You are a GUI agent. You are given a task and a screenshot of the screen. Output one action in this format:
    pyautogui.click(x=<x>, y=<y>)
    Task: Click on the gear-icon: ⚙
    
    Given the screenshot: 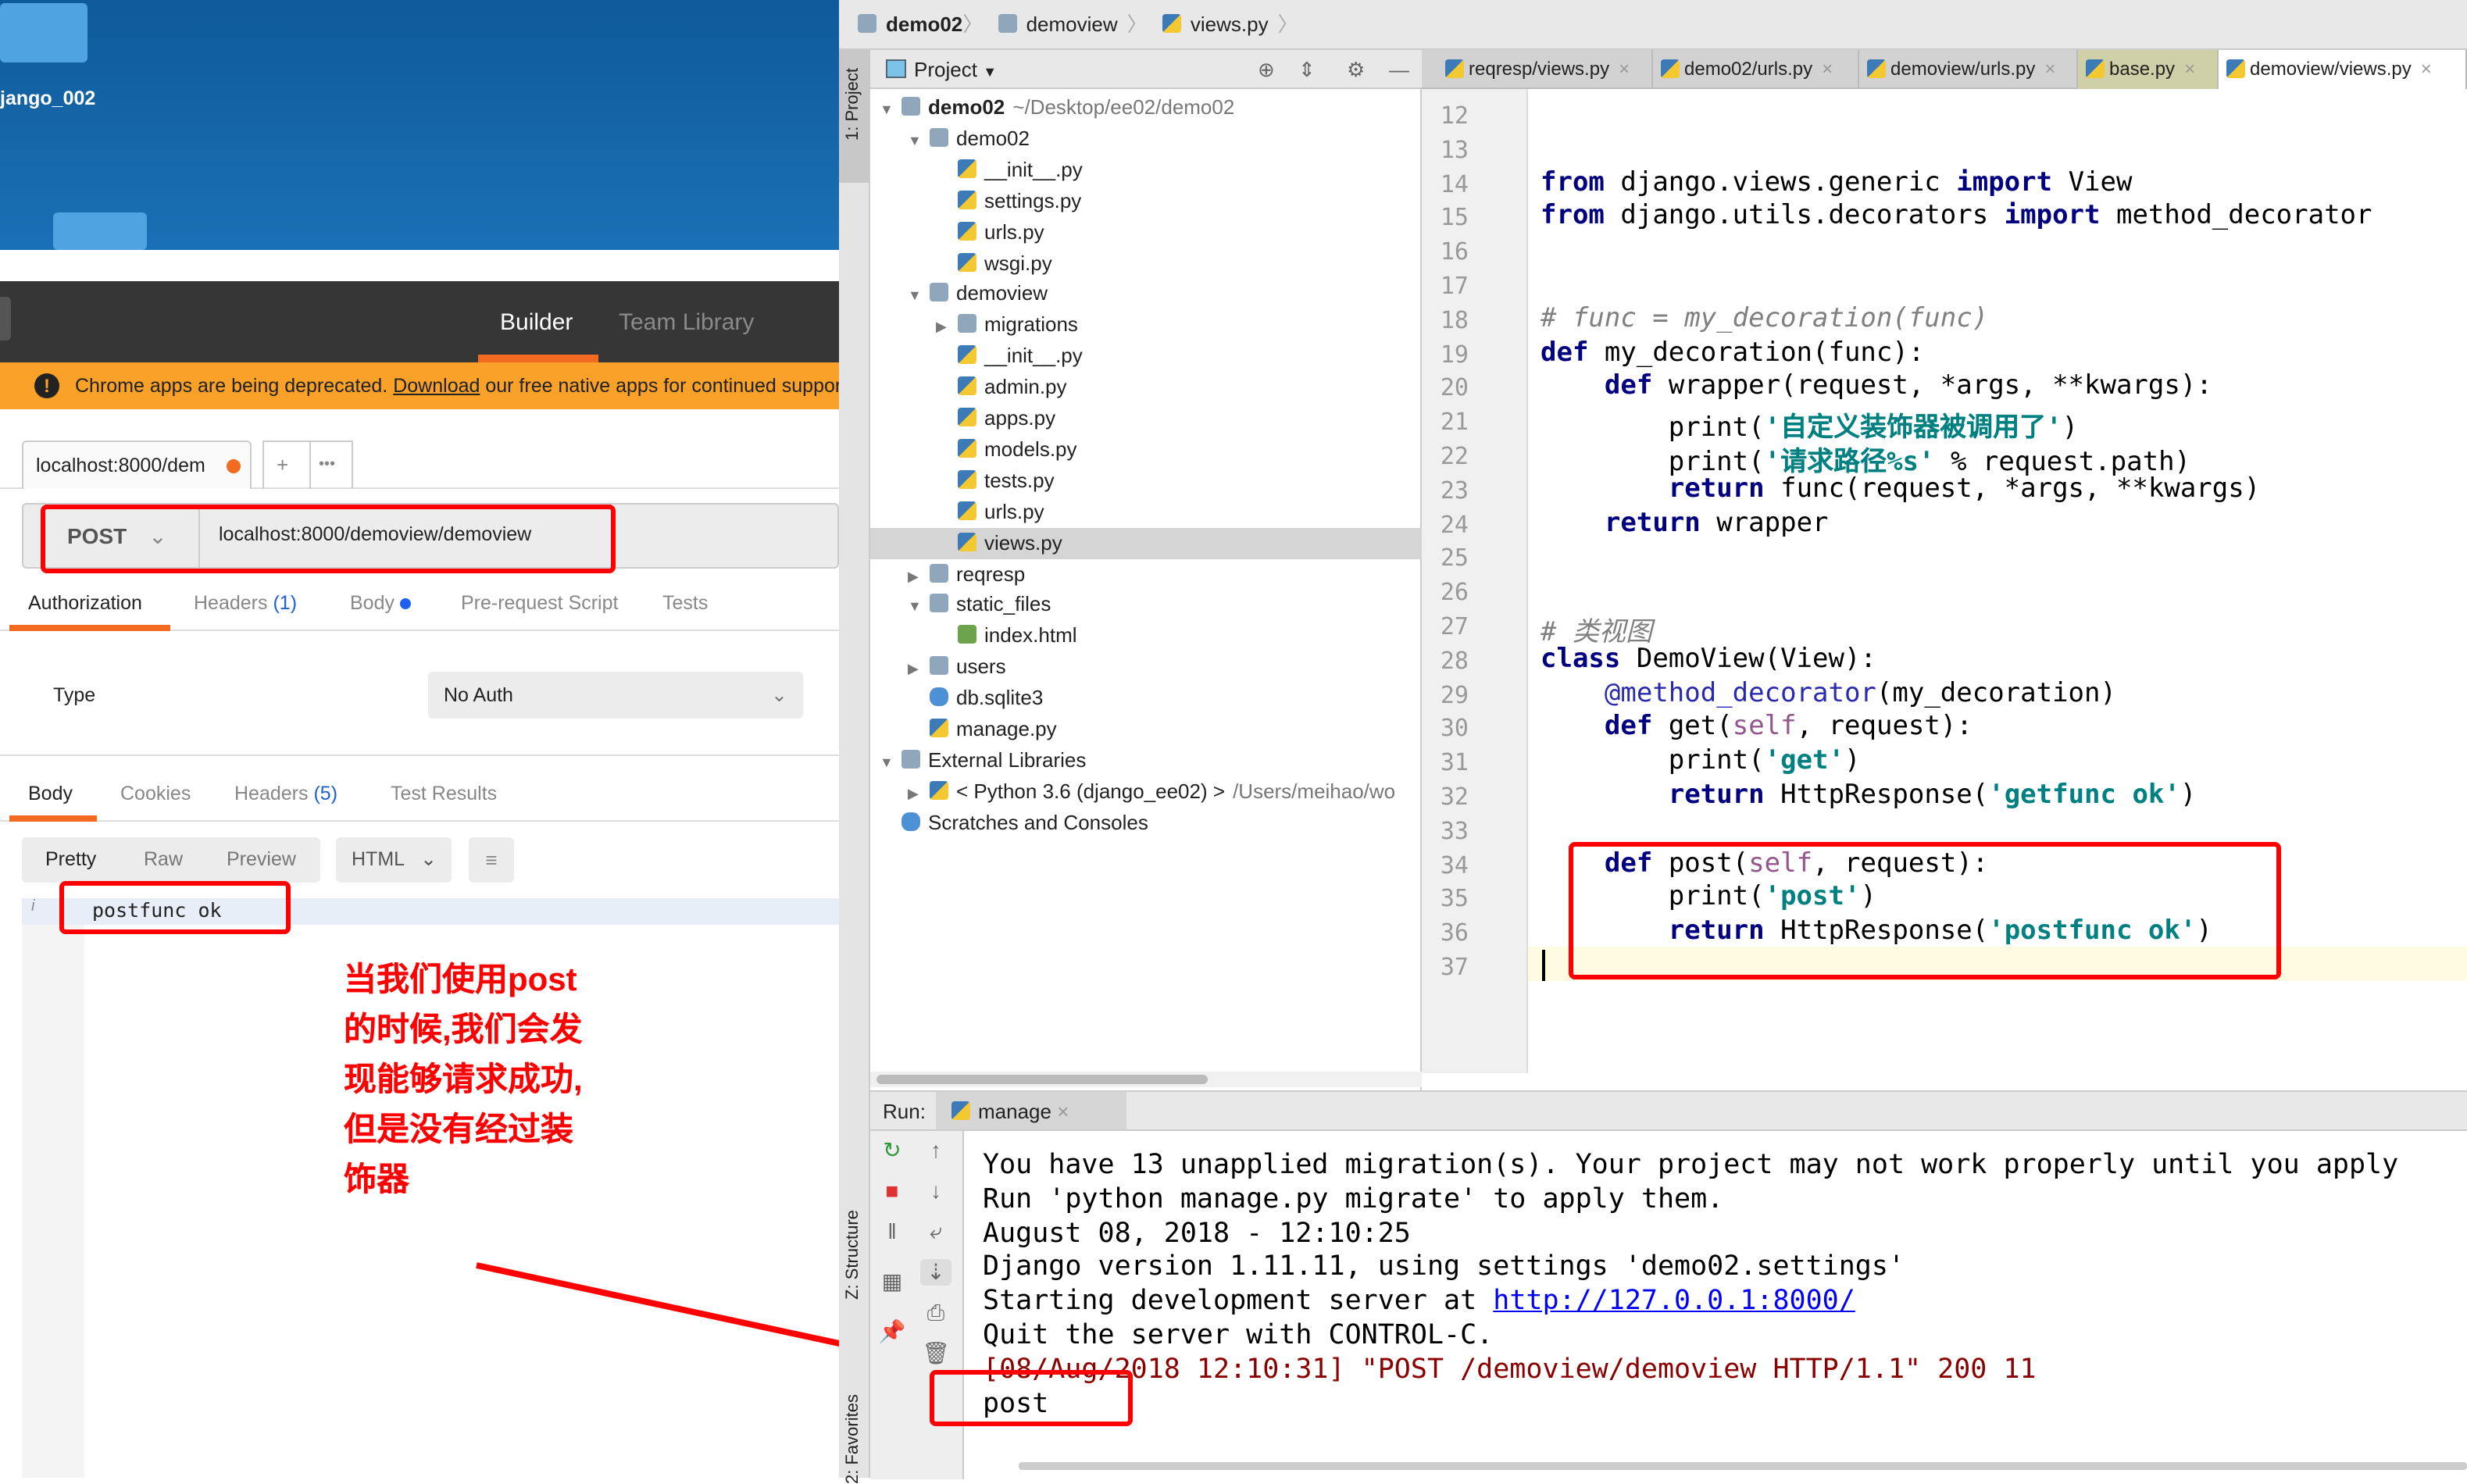 What is the action you would take?
    pyautogui.click(x=1356, y=69)
    